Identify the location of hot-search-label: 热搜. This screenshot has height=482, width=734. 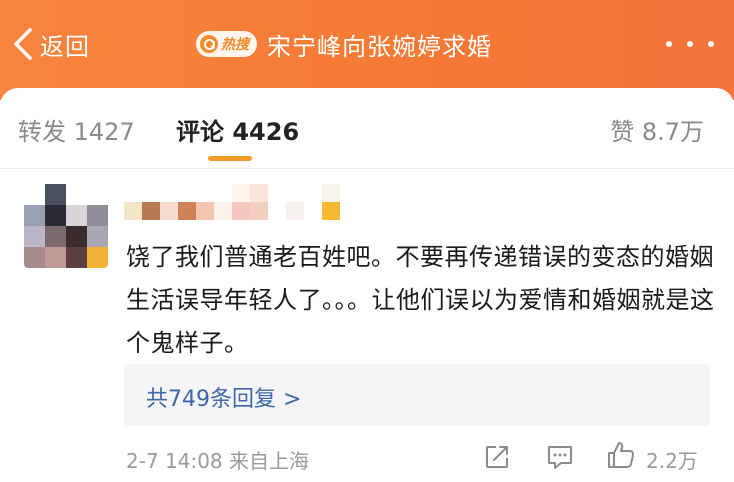
(235, 45).